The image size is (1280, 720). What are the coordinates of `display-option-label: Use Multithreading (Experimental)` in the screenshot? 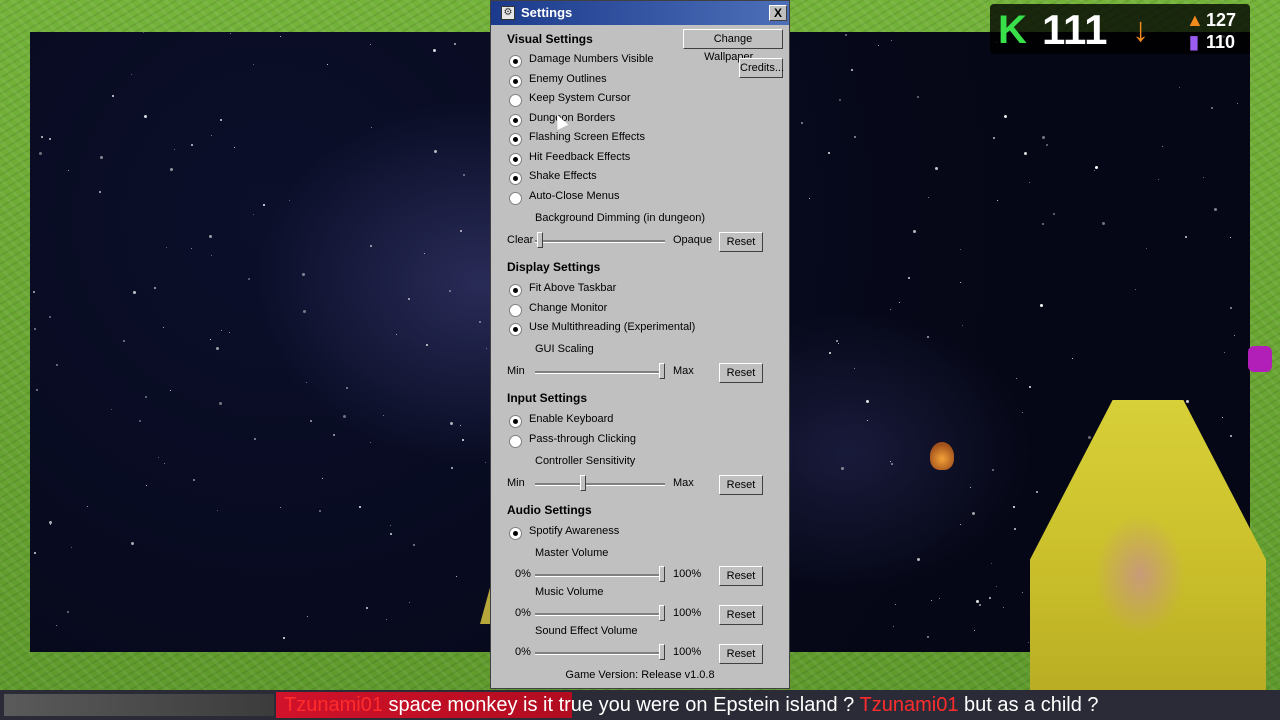 It's located at (612, 327).